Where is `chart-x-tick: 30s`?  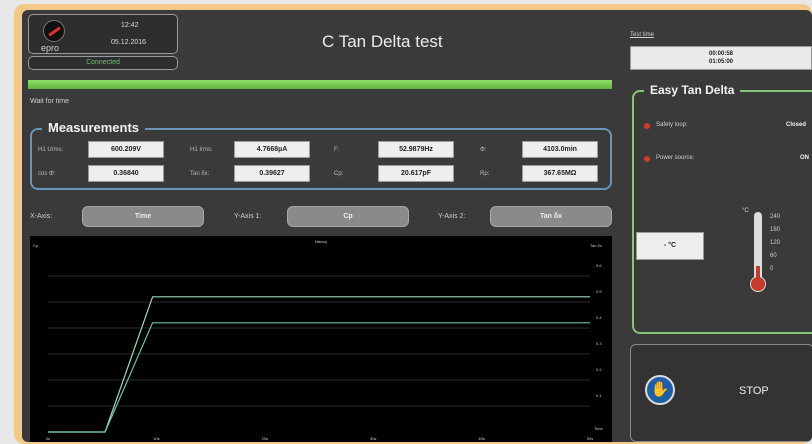 chart-x-tick: 30s is located at coordinates (373, 438).